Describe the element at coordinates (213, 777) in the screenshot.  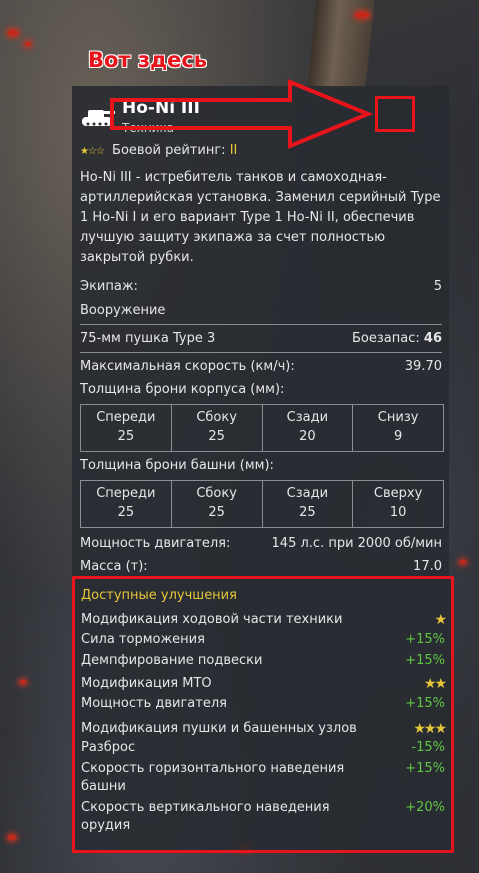
I see `upgrade-item-name: Скорость горизонтального наведения башни` at that location.